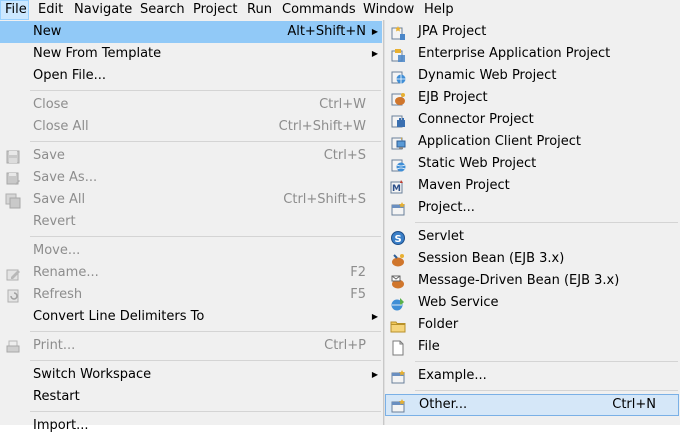  Describe the element at coordinates (438, 324) in the screenshot. I see `submenu-item-label: Folder` at that location.